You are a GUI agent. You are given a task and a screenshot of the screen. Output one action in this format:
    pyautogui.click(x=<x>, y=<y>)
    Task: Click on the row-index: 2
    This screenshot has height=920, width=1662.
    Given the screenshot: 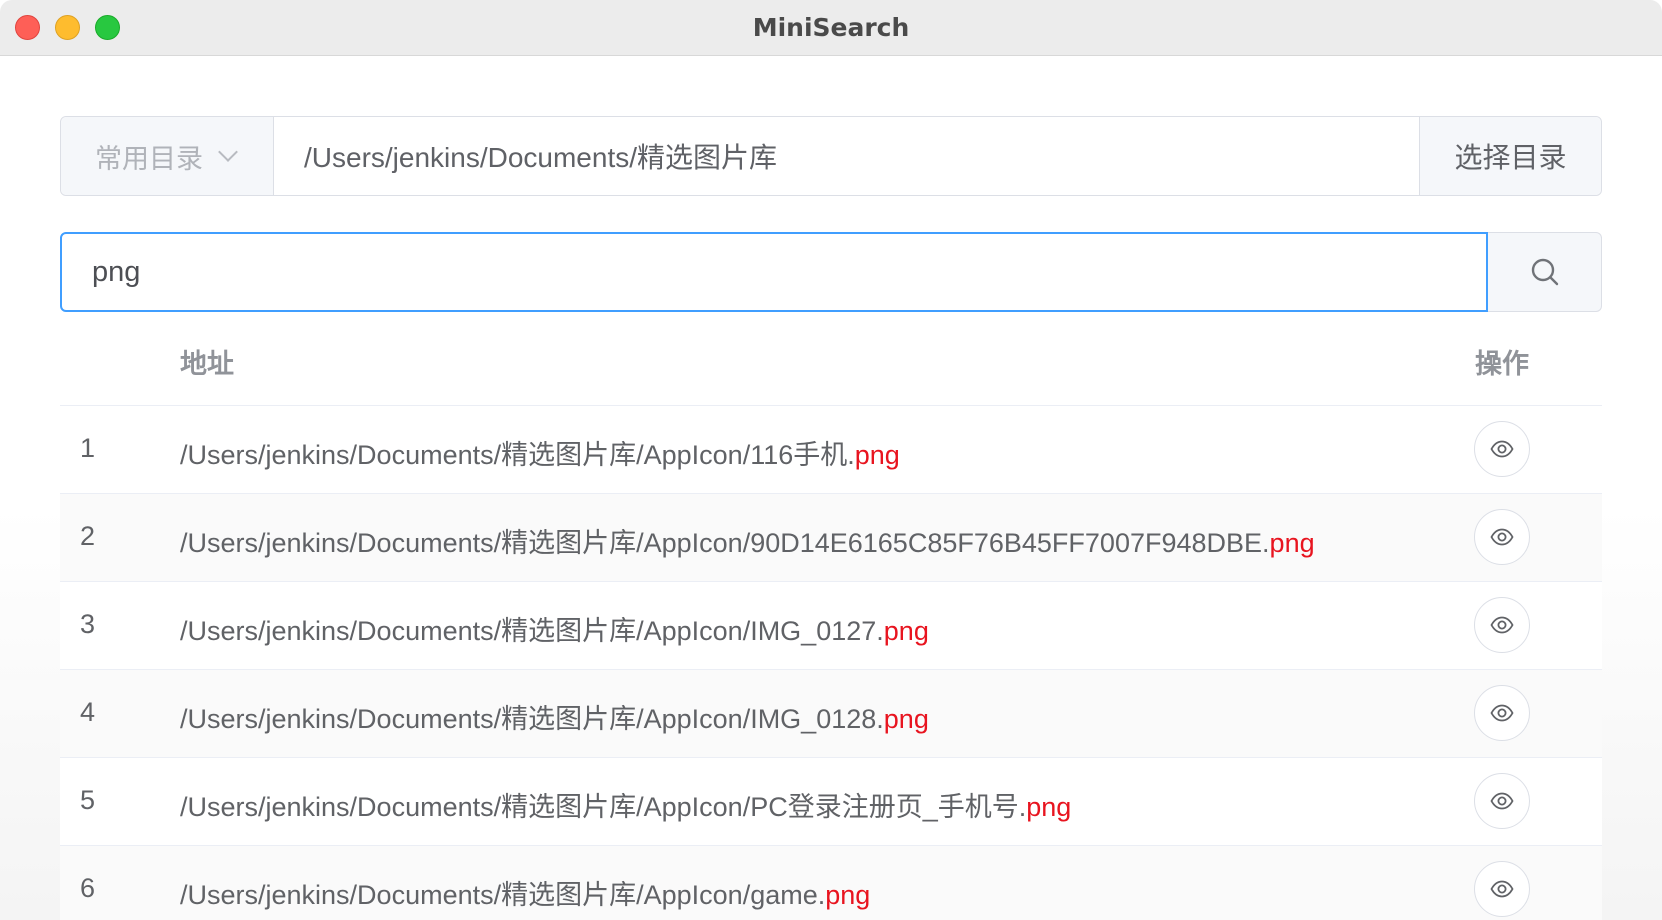 What is the action you would take?
    pyautogui.click(x=88, y=536)
    